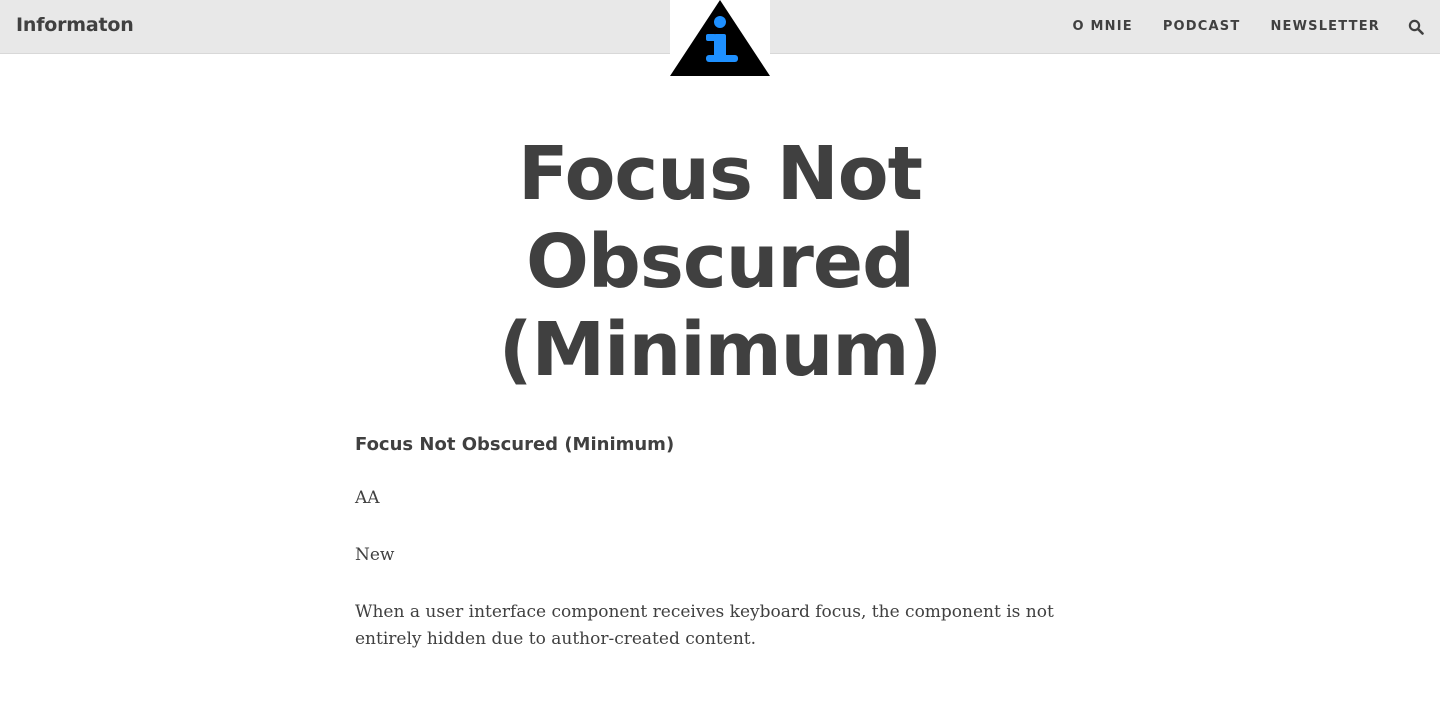  What do you see at coordinates (75, 25) in the screenshot?
I see `site-title-link: Informaton` at bounding box center [75, 25].